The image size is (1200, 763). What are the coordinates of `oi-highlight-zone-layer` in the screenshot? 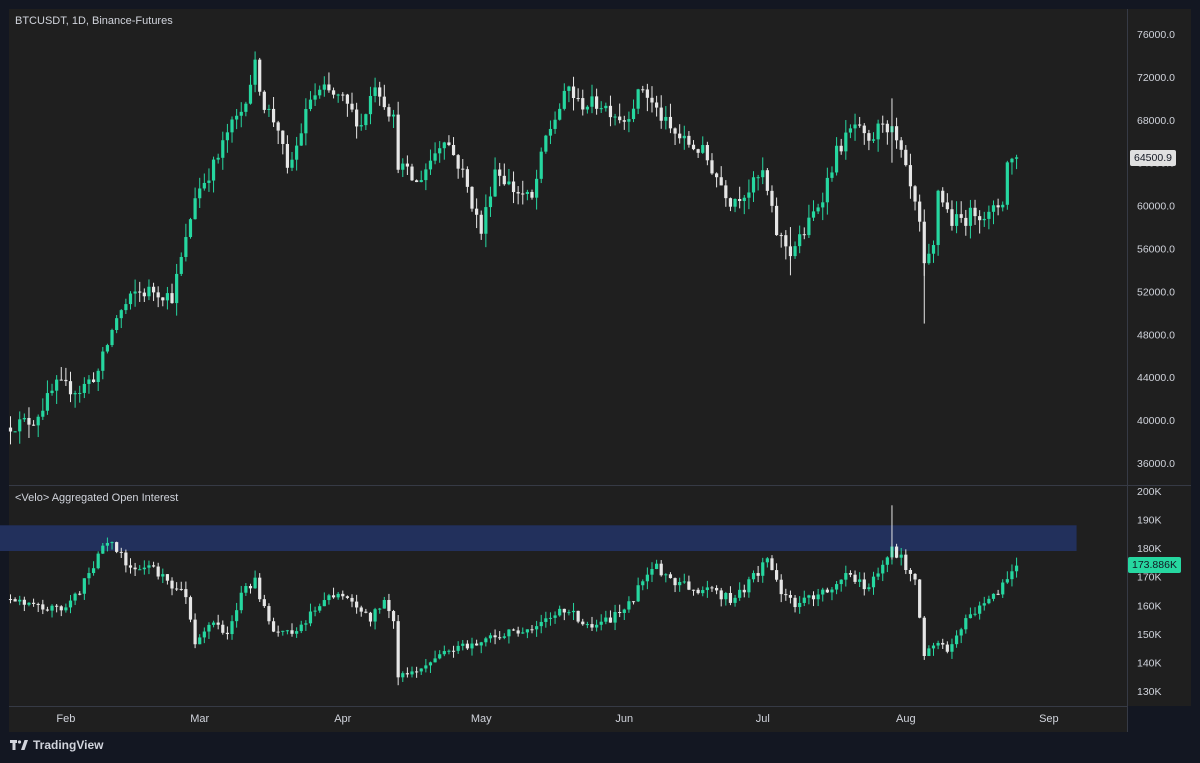 It's located at (538, 538).